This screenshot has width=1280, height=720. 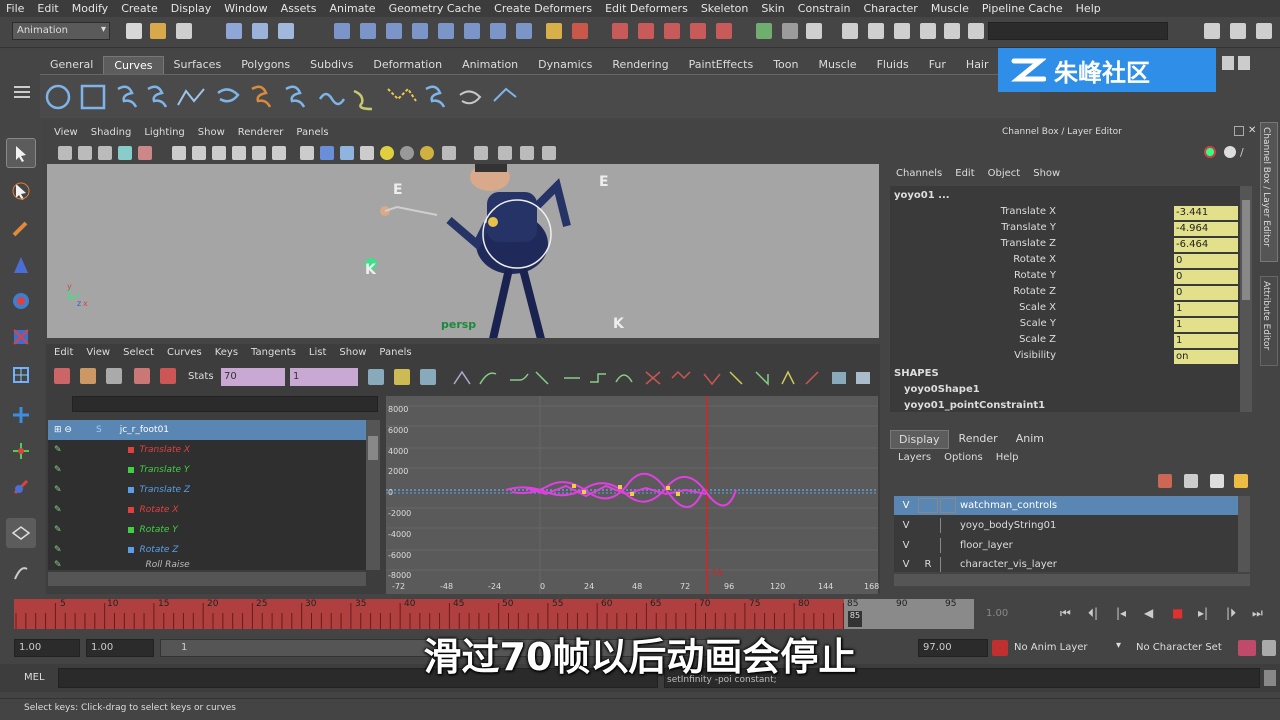 What do you see at coordinates (317, 352) in the screenshot?
I see `ge-menu-list: List` at bounding box center [317, 352].